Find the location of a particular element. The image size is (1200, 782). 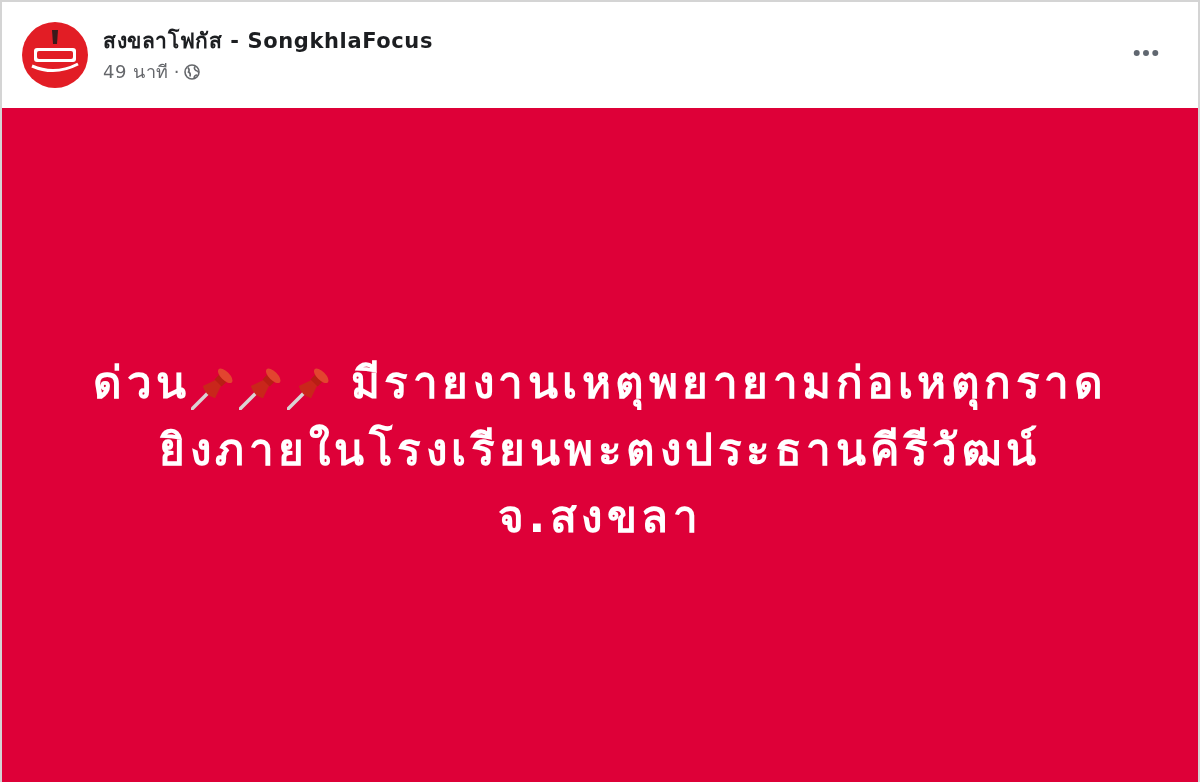

post-text: จ.สงขลา is located at coordinates (600, 517).